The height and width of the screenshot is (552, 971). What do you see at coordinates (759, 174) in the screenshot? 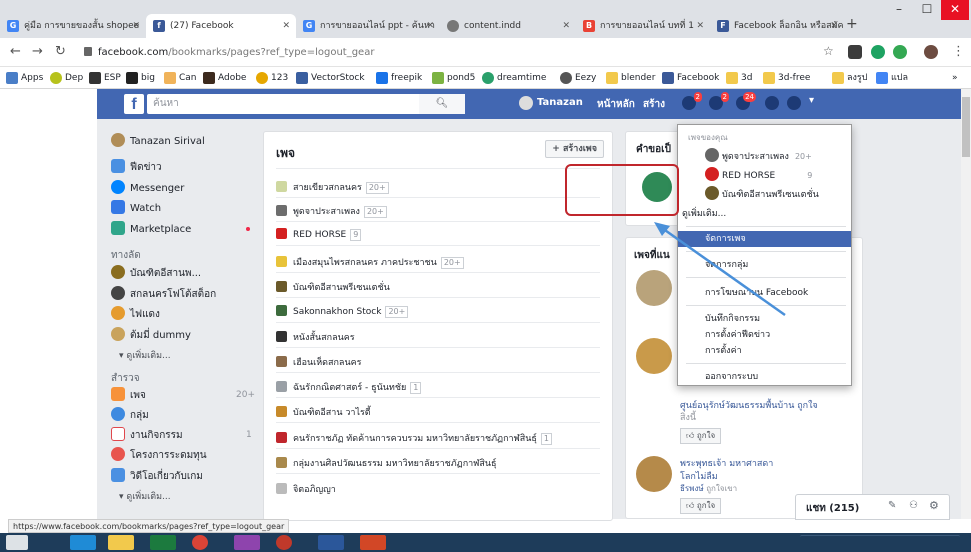
I see `dropdown-page-item: RED HORSE 9` at bounding box center [759, 174].